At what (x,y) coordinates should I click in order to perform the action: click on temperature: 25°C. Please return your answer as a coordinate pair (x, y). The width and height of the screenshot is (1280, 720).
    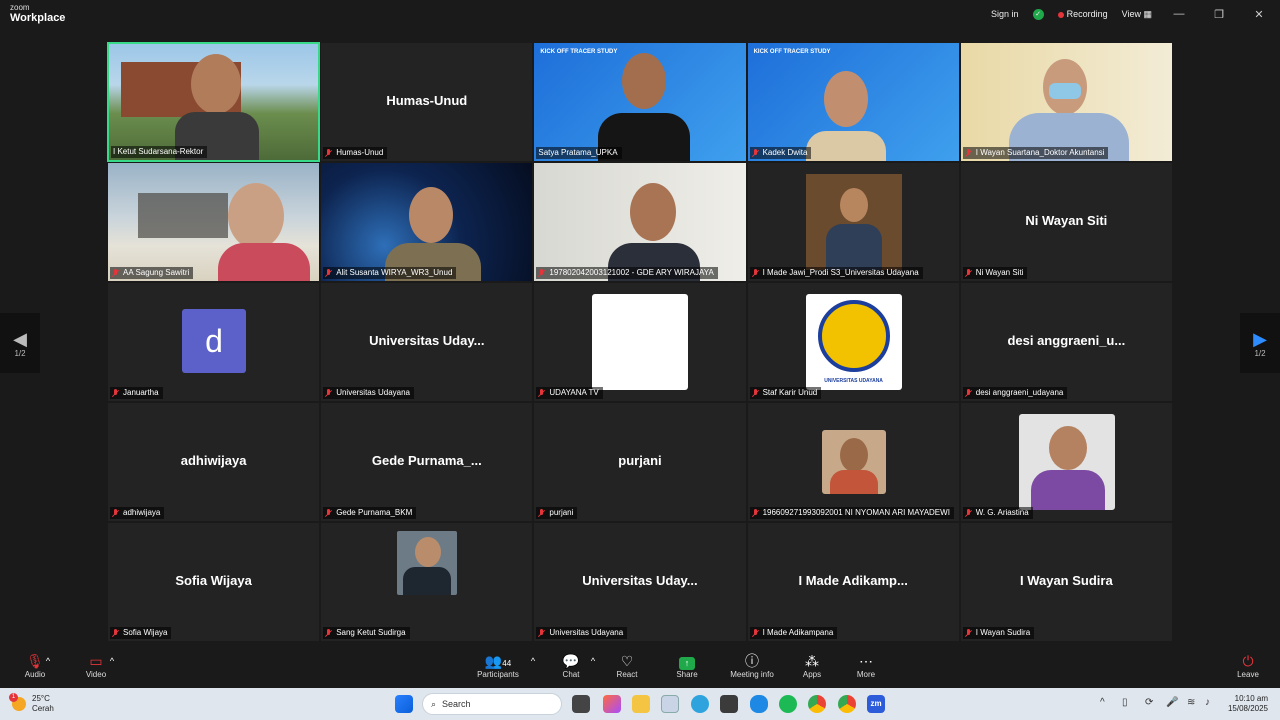
    Looking at the image, I should click on (41, 698).